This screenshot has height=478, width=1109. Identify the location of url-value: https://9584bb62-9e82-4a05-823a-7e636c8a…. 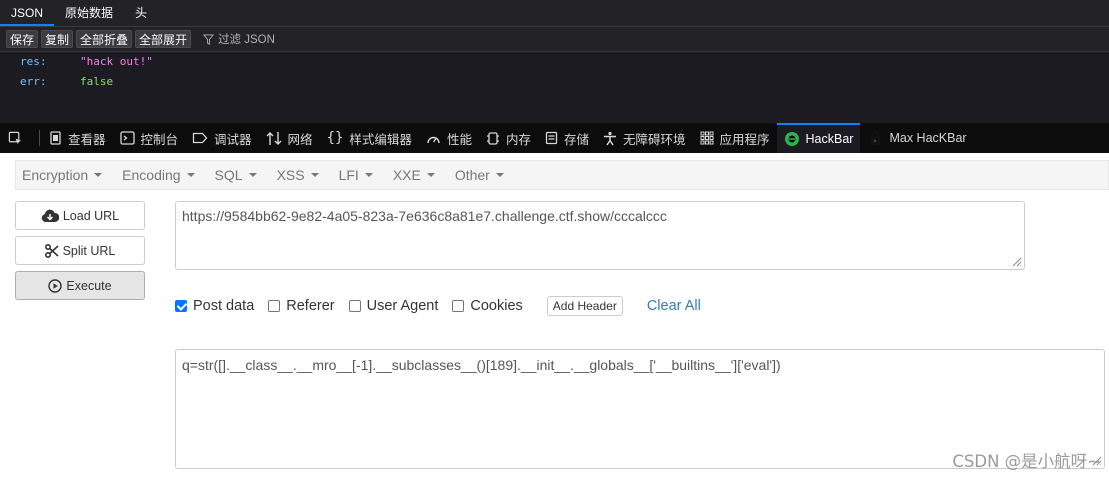
(424, 216).